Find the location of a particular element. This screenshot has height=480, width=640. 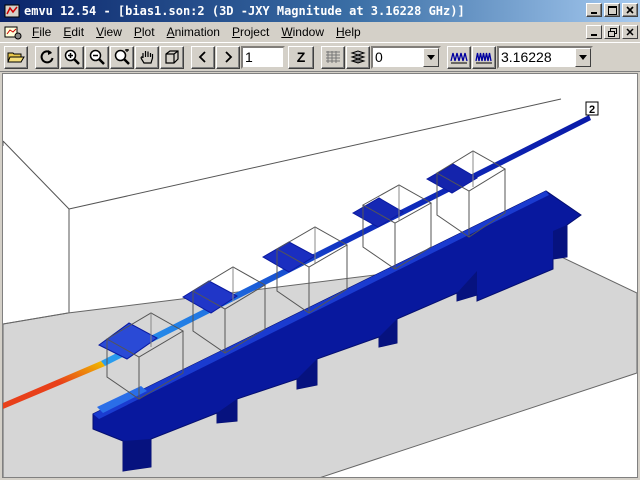

zoom-out-icon is located at coordinates (97, 57).